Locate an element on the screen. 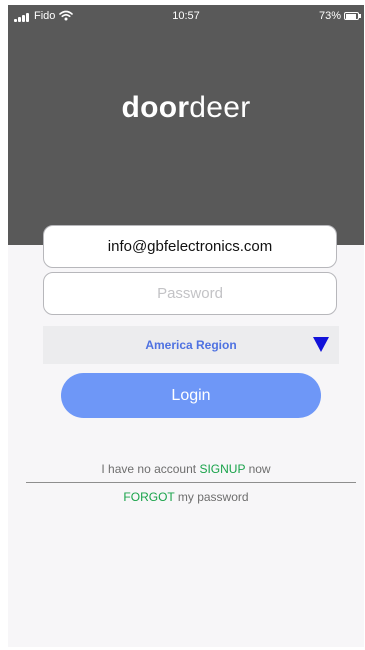 This screenshot has height=650, width=365. password-field is located at coordinates (190, 293).